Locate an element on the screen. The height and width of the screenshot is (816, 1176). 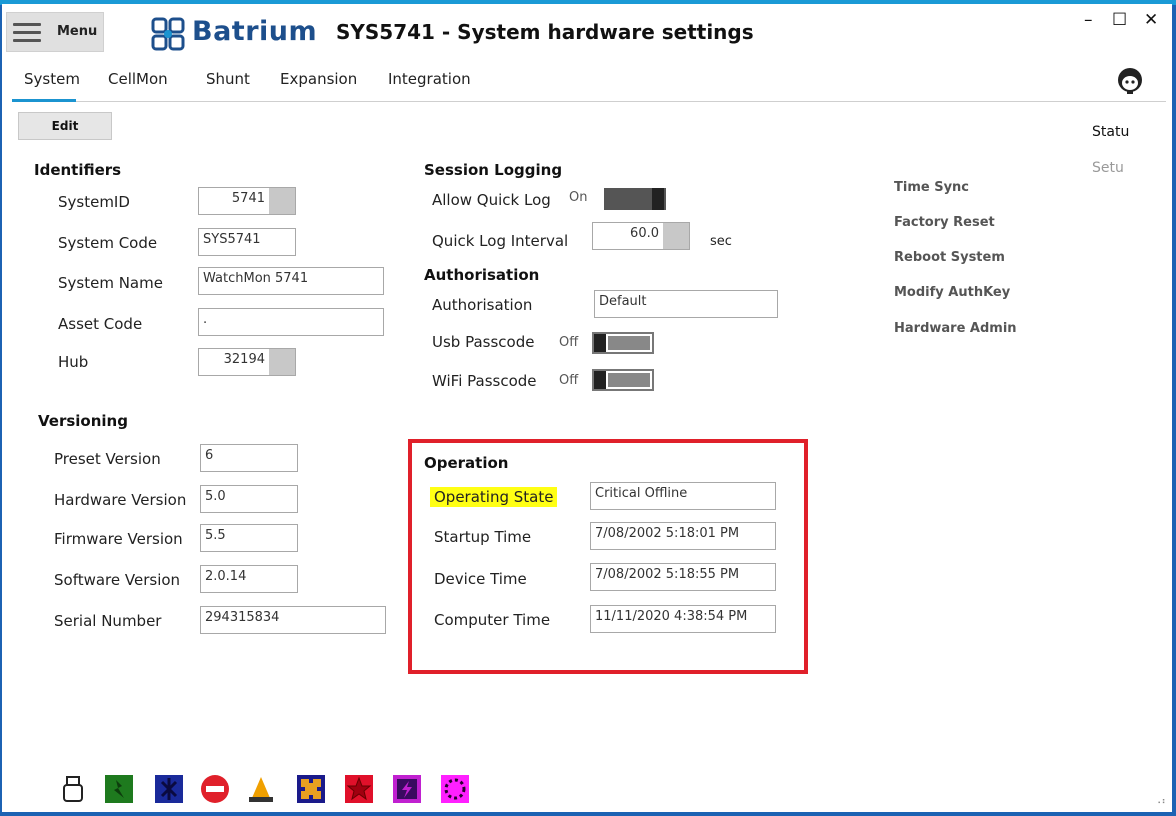
firmware-version-label: Firmware Version is located at coordinates (118, 539).